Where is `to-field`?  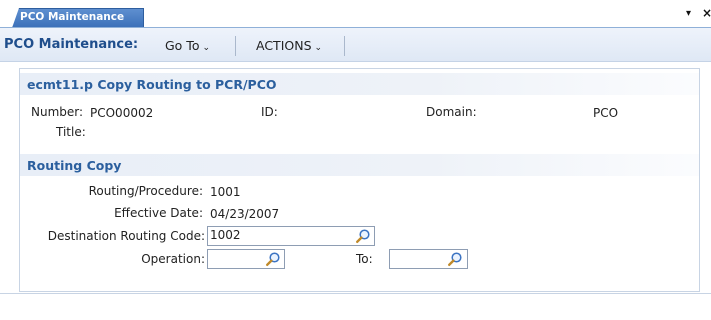 to-field is located at coordinates (429, 259).